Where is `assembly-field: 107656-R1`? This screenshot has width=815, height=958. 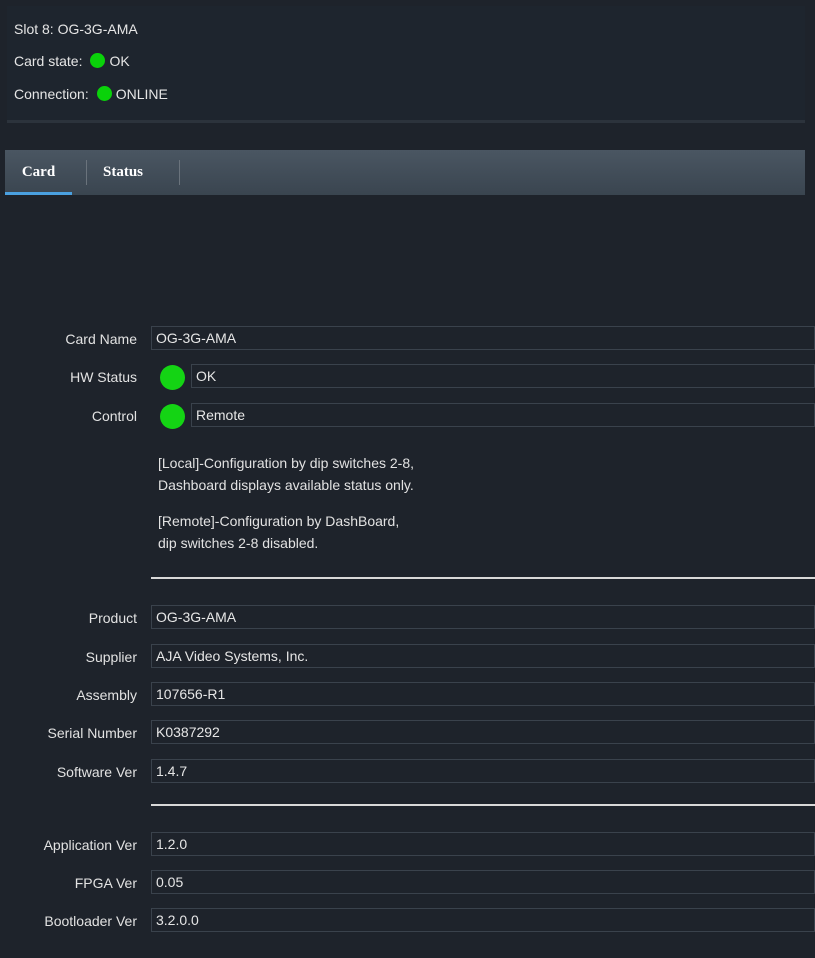 assembly-field: 107656-R1 is located at coordinates (483, 694).